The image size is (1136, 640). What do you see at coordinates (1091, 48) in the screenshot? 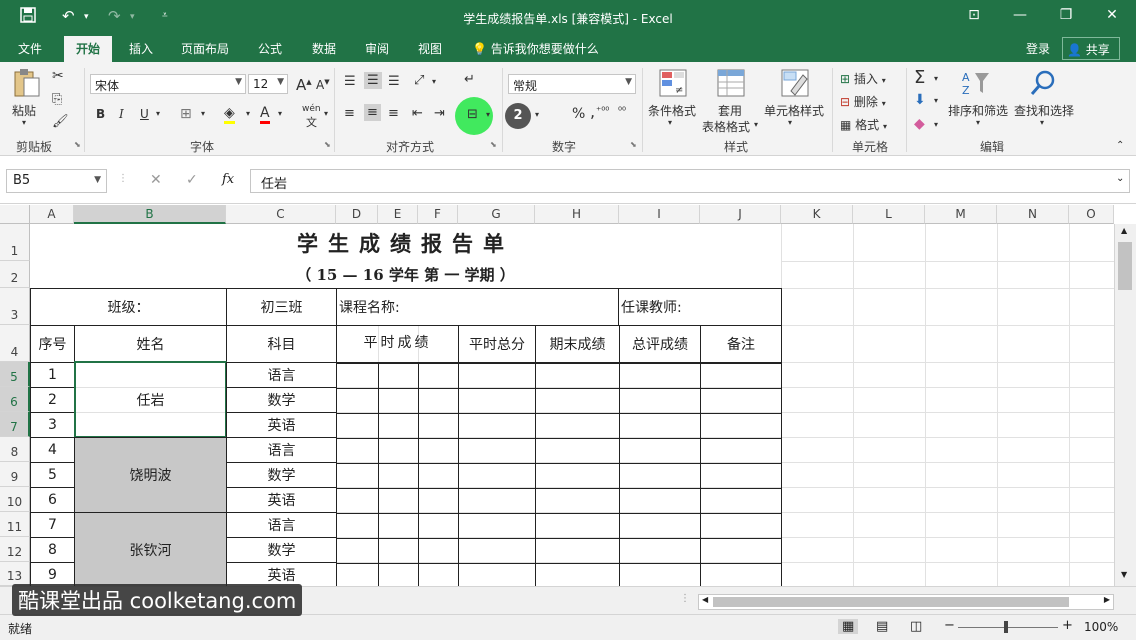
I see `share-button: 👤 共享` at bounding box center [1091, 48].